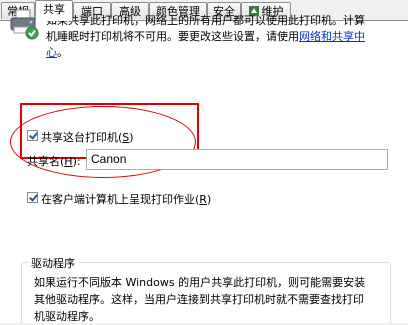  I want to click on share-printer-checkbox, so click(32, 135).